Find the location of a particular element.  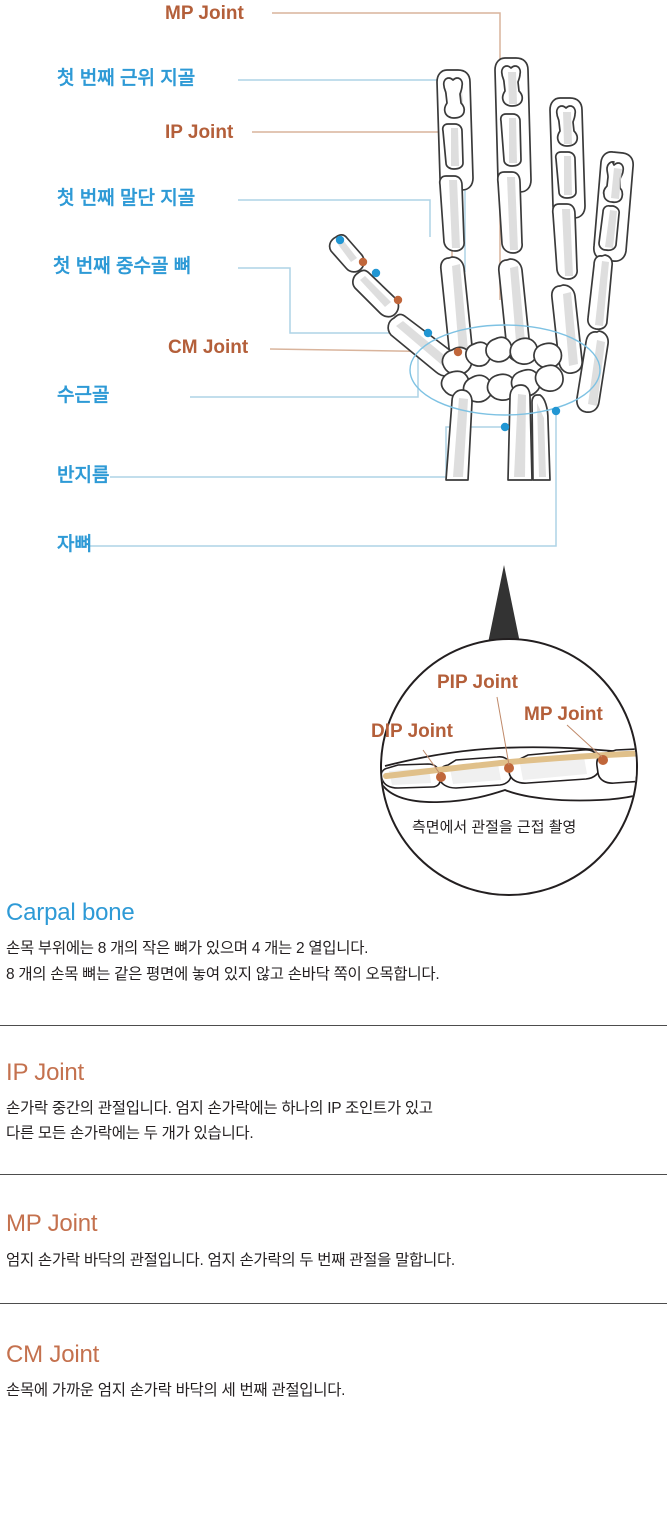

magnifier-caption: 측면에서 관절을 근접 촬영 is located at coordinates (494, 827).